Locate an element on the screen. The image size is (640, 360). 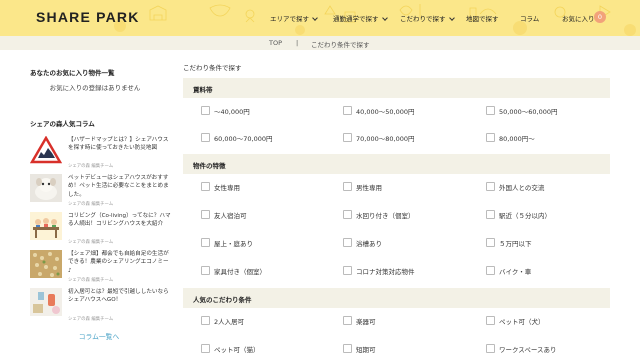
checkbox-option: 男性専用 is located at coordinates (362, 188).